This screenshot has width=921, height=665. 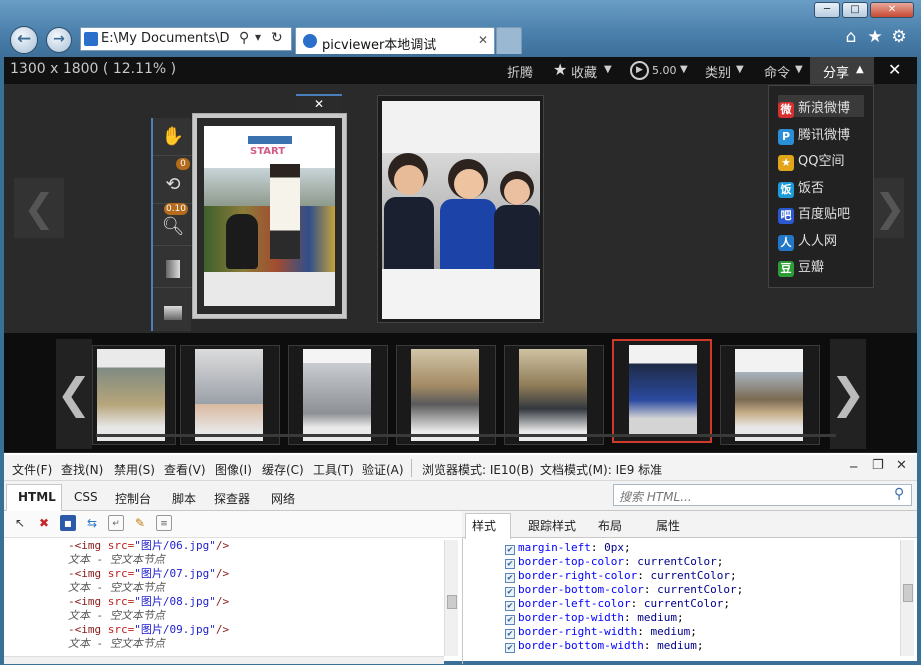 What do you see at coordinates (148, 602) in the screenshot?
I see `code-line: -<img src="图片/08.jpg"/>` at bounding box center [148, 602].